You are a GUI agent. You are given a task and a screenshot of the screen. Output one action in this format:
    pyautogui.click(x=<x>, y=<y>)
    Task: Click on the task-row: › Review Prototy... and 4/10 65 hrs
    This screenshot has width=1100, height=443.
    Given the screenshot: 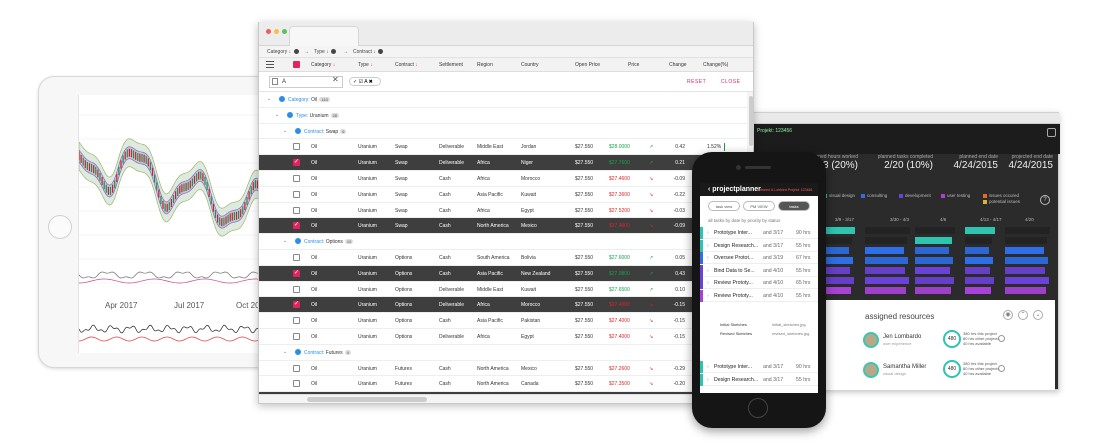 What is the action you would take?
    pyautogui.click(x=759, y=283)
    